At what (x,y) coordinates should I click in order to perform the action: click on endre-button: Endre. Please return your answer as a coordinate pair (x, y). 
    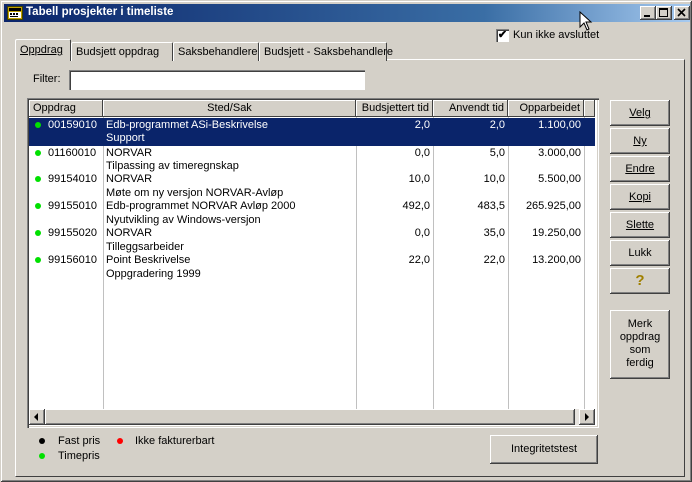
    Looking at the image, I should click on (640, 169).